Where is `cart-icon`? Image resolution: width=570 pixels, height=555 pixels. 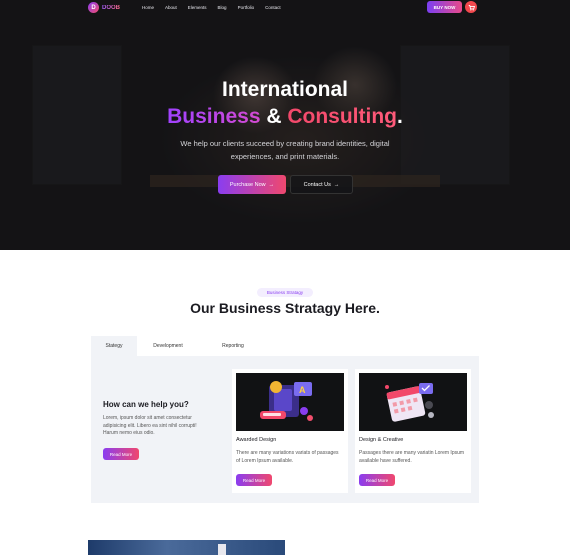
cart-icon is located at coordinates (471, 7).